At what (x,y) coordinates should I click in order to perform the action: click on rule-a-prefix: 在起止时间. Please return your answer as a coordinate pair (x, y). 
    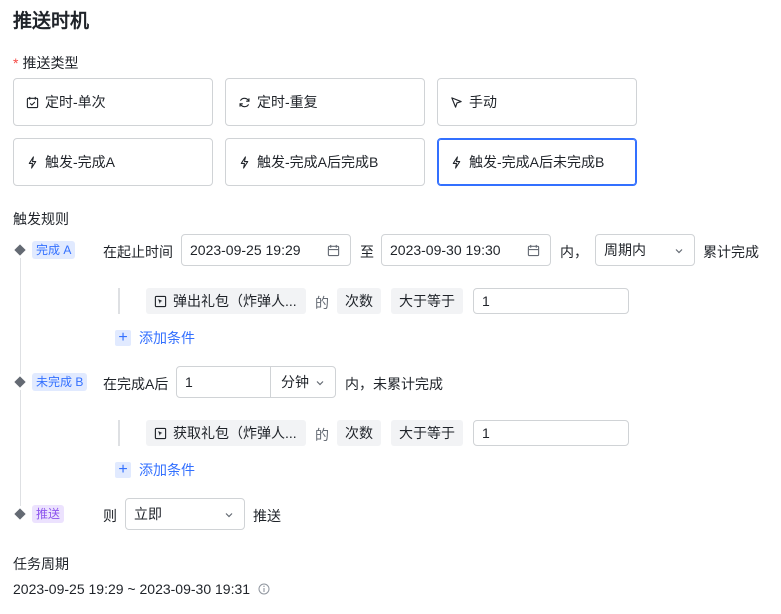
    Looking at the image, I should click on (138, 252).